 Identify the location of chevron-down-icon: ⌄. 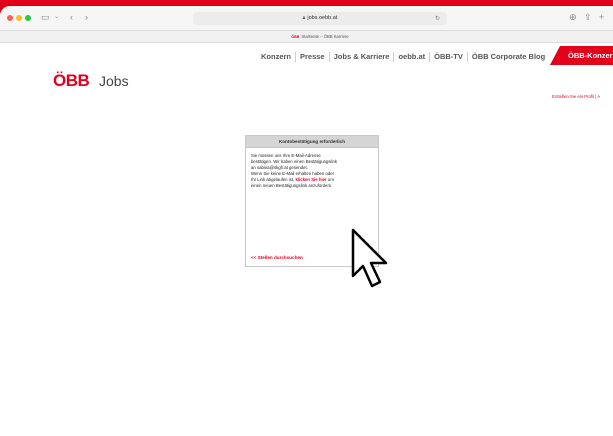
(56, 17).